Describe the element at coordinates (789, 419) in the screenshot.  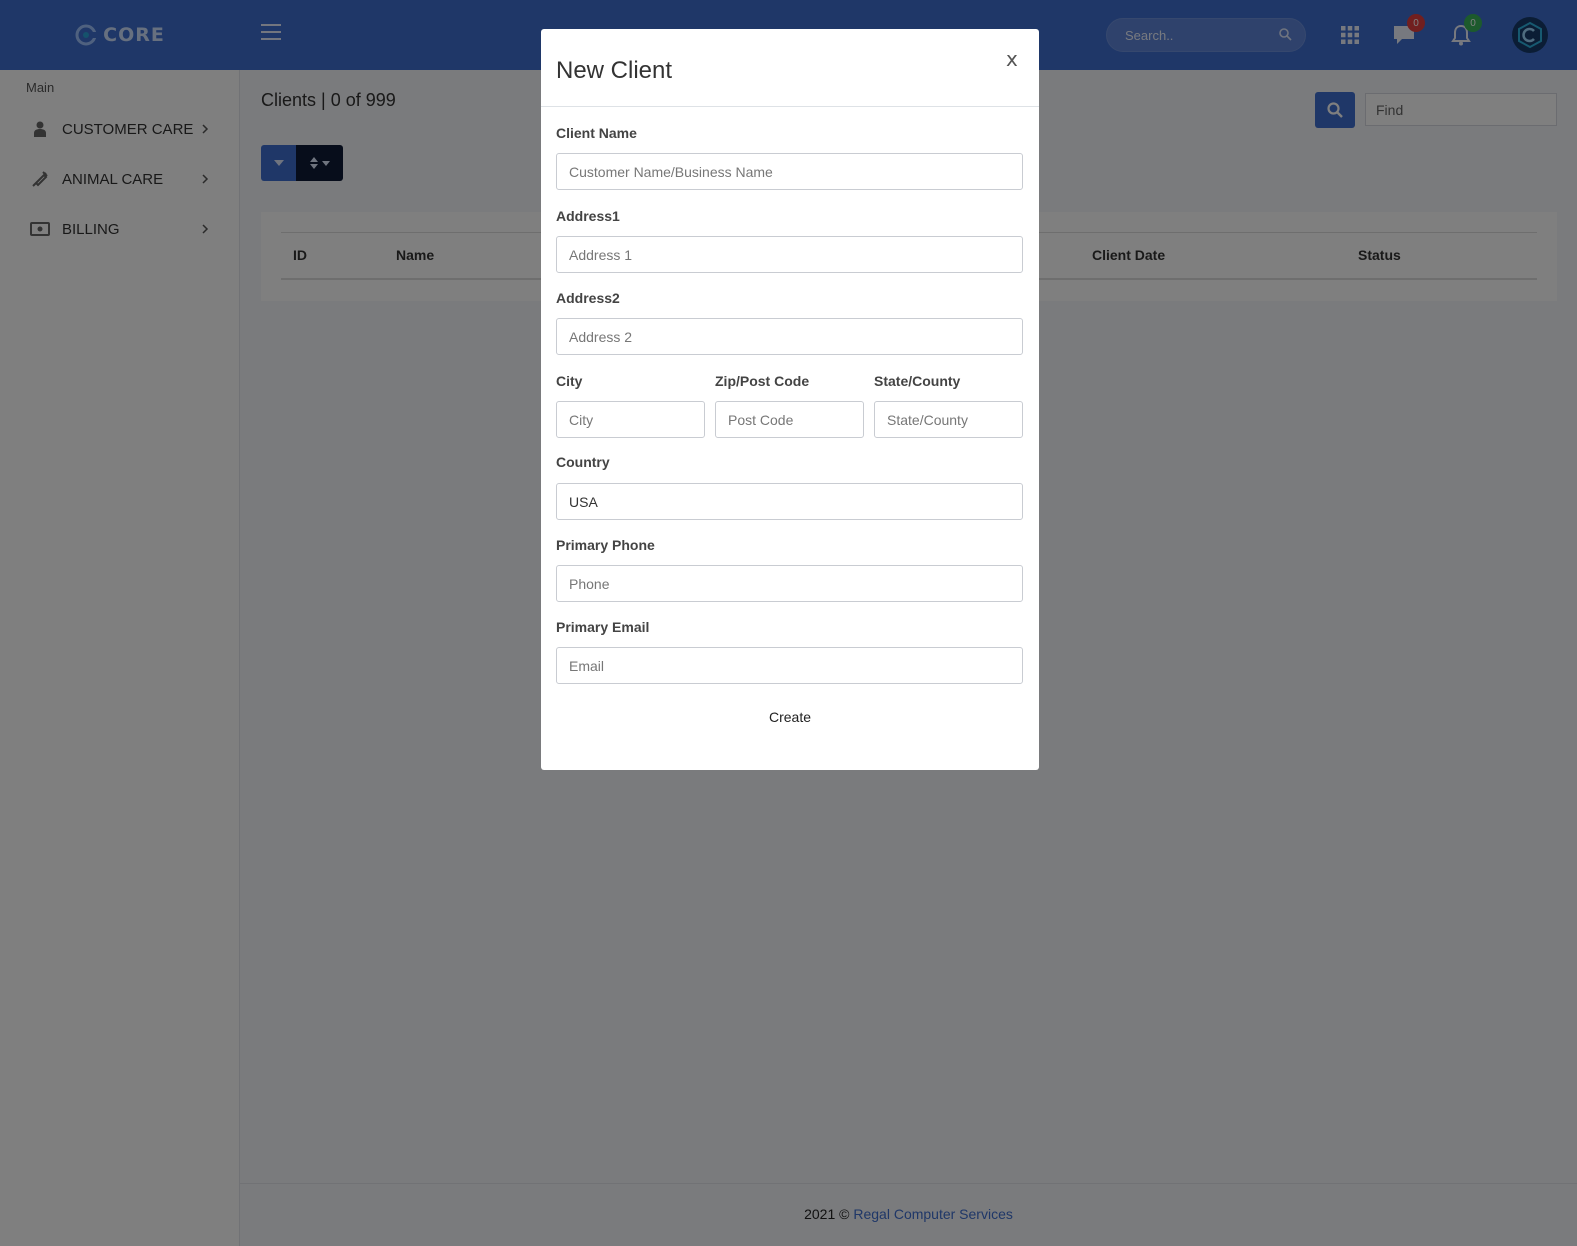
I see `zip-input` at that location.